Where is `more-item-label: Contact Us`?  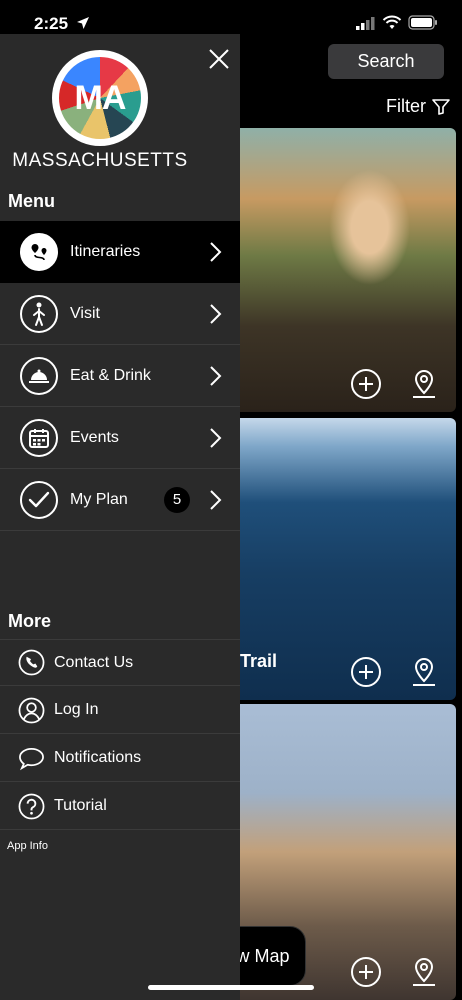 more-item-label: Contact Us is located at coordinates (94, 662).